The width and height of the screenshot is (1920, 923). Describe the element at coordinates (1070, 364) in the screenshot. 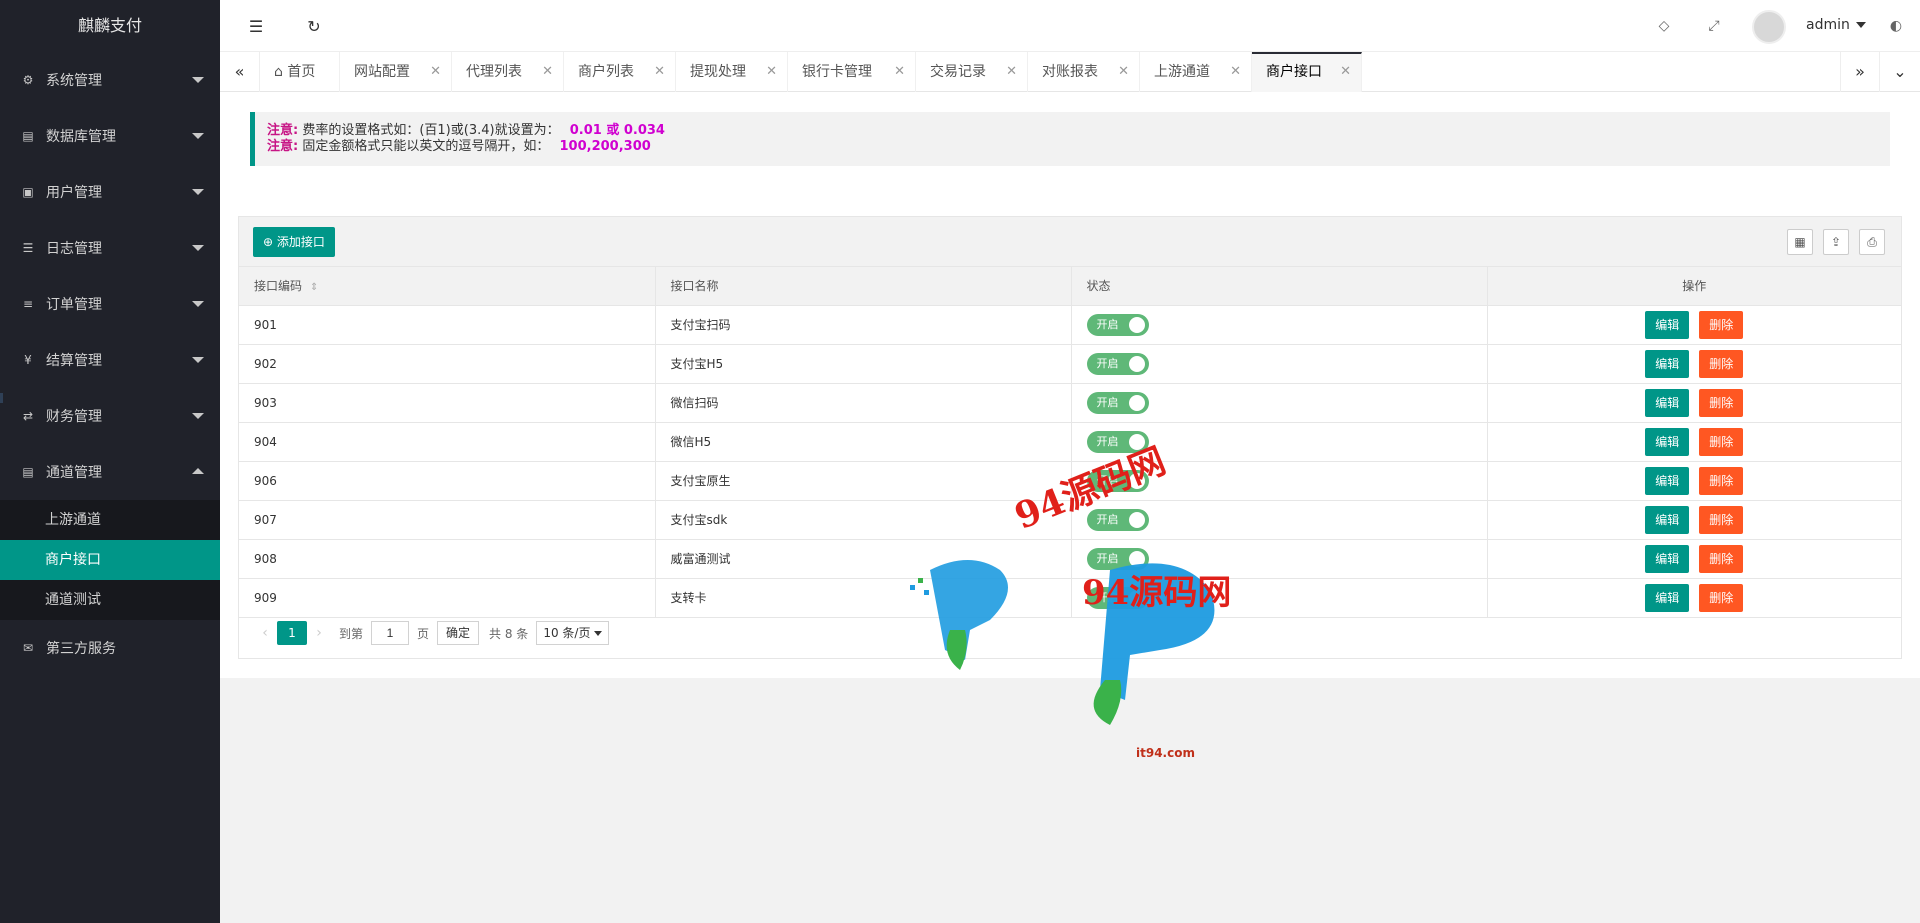

I see `table-row: 902 支付宝H5 开启 编辑 删除` at that location.